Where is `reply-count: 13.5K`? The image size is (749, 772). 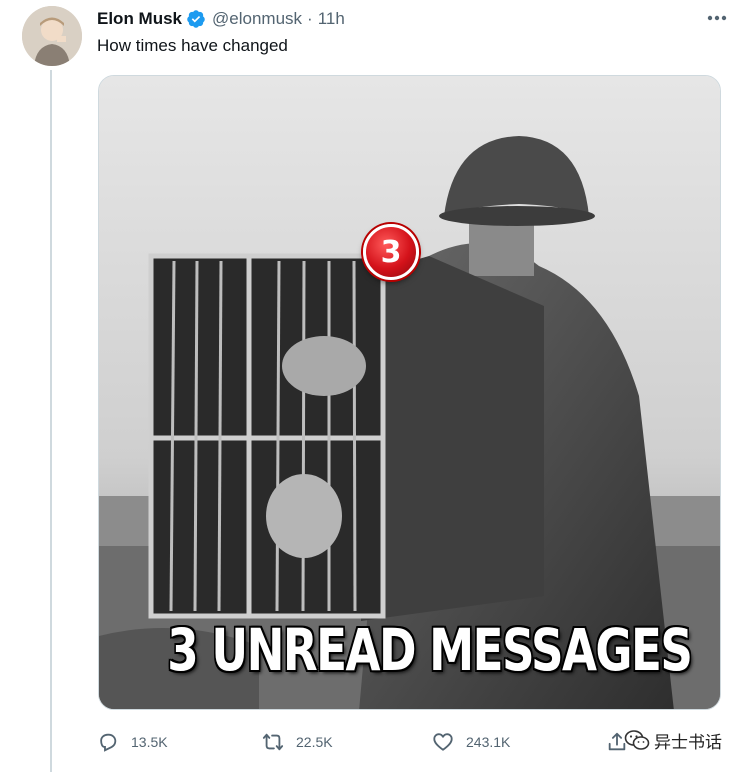 reply-count: 13.5K is located at coordinates (149, 742).